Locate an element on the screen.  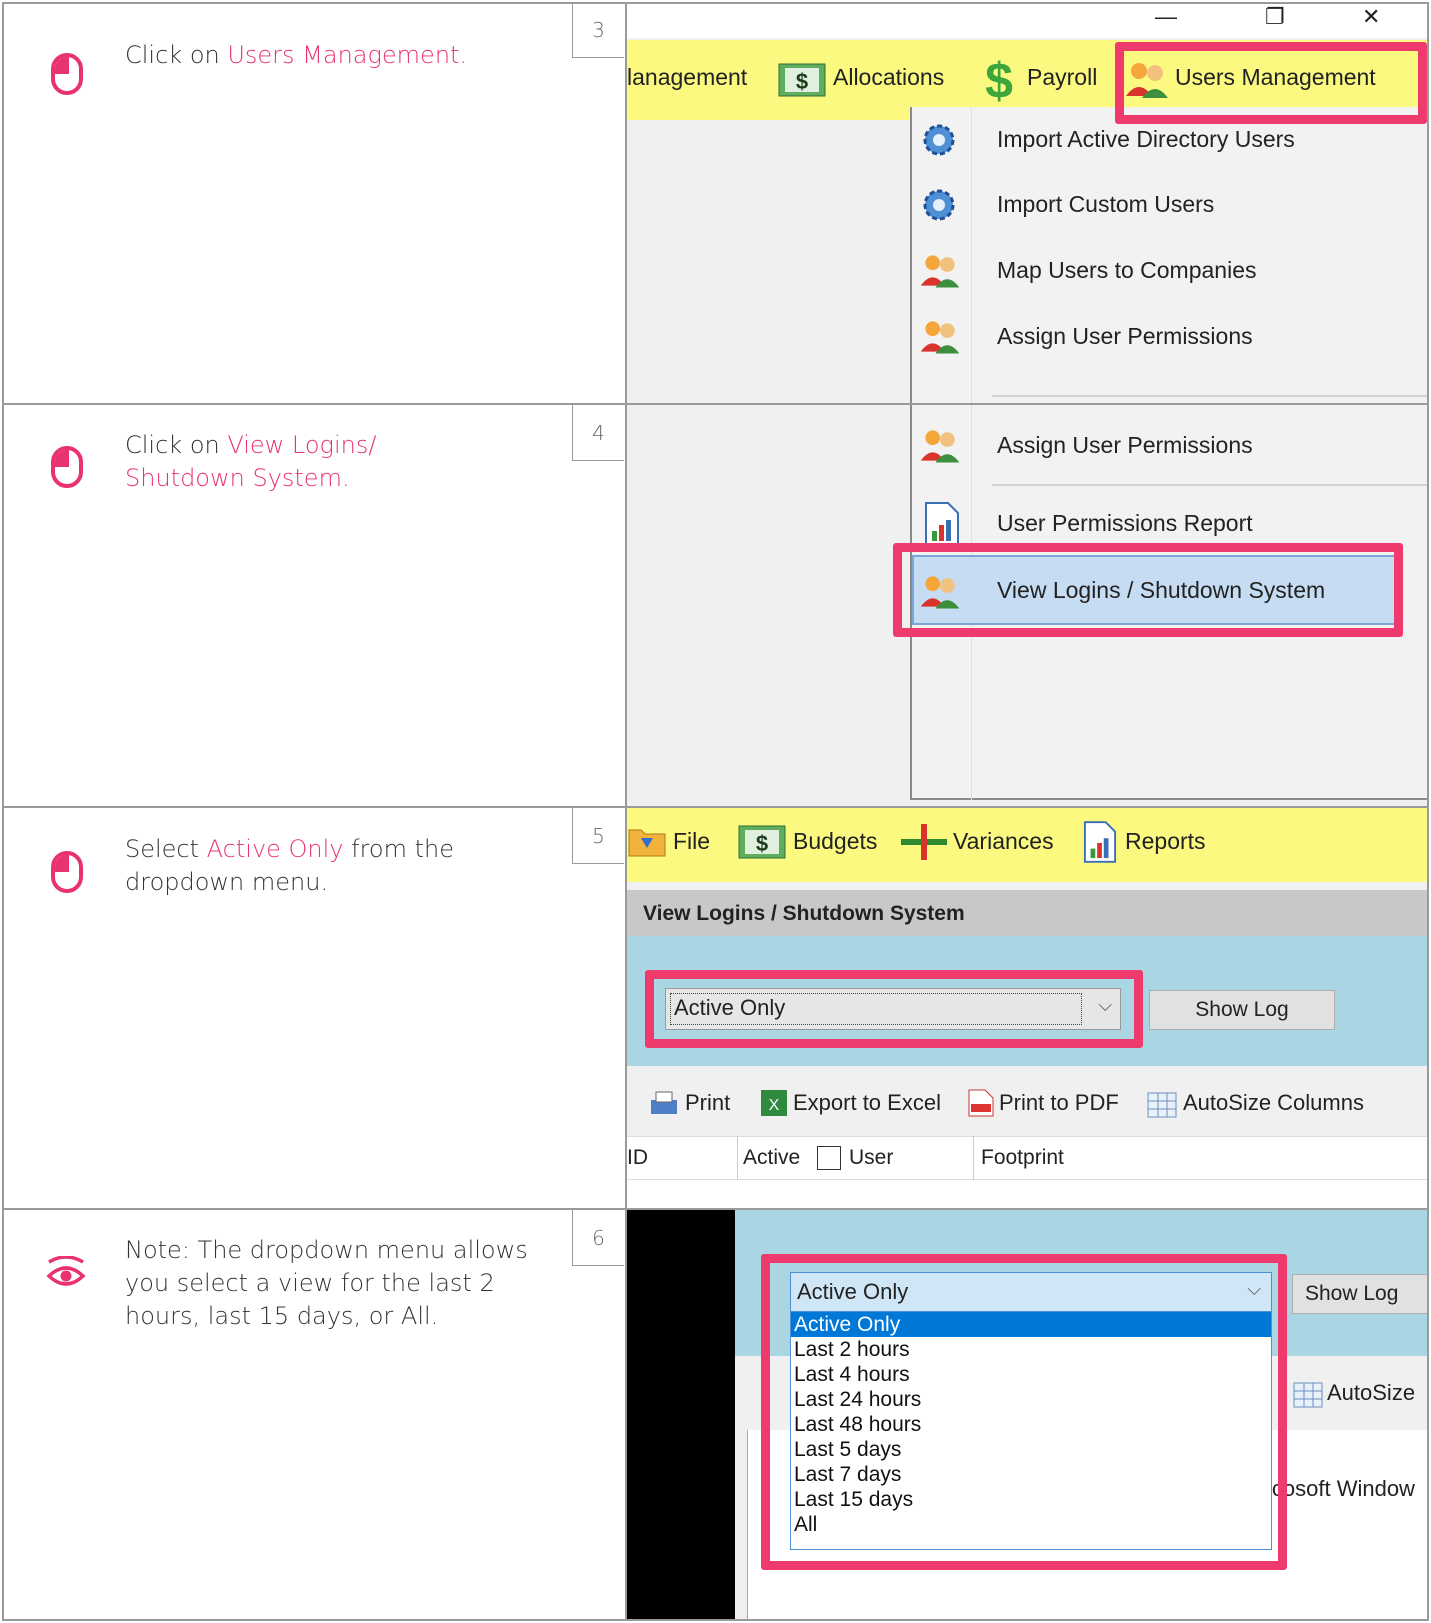
printer-icon is located at coordinates (664, 1102).